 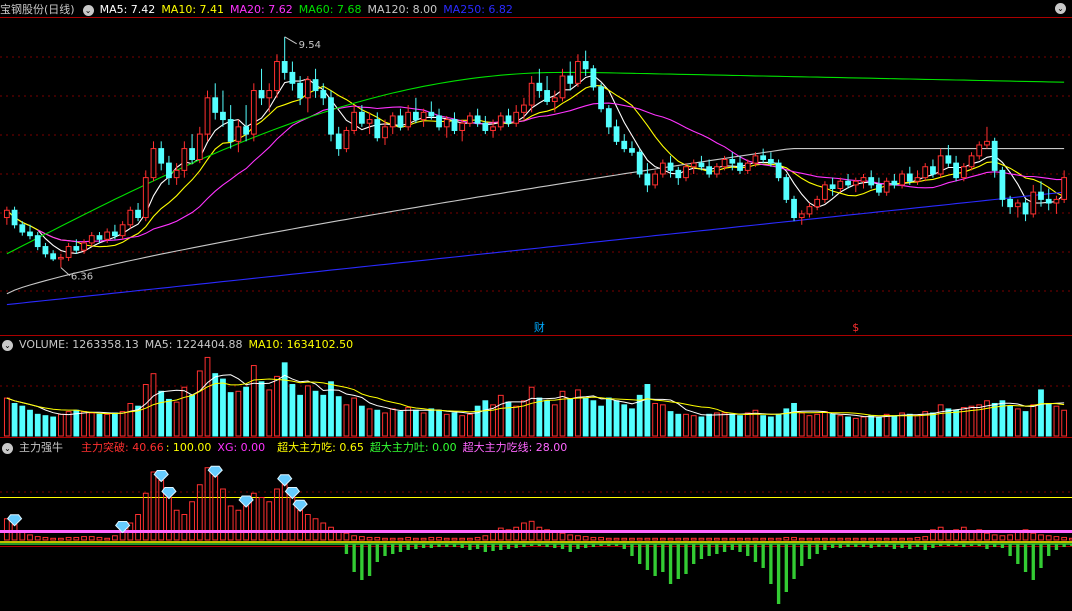 I want to click on collapse-toggle-icon: ⌄, so click(x=88, y=10).